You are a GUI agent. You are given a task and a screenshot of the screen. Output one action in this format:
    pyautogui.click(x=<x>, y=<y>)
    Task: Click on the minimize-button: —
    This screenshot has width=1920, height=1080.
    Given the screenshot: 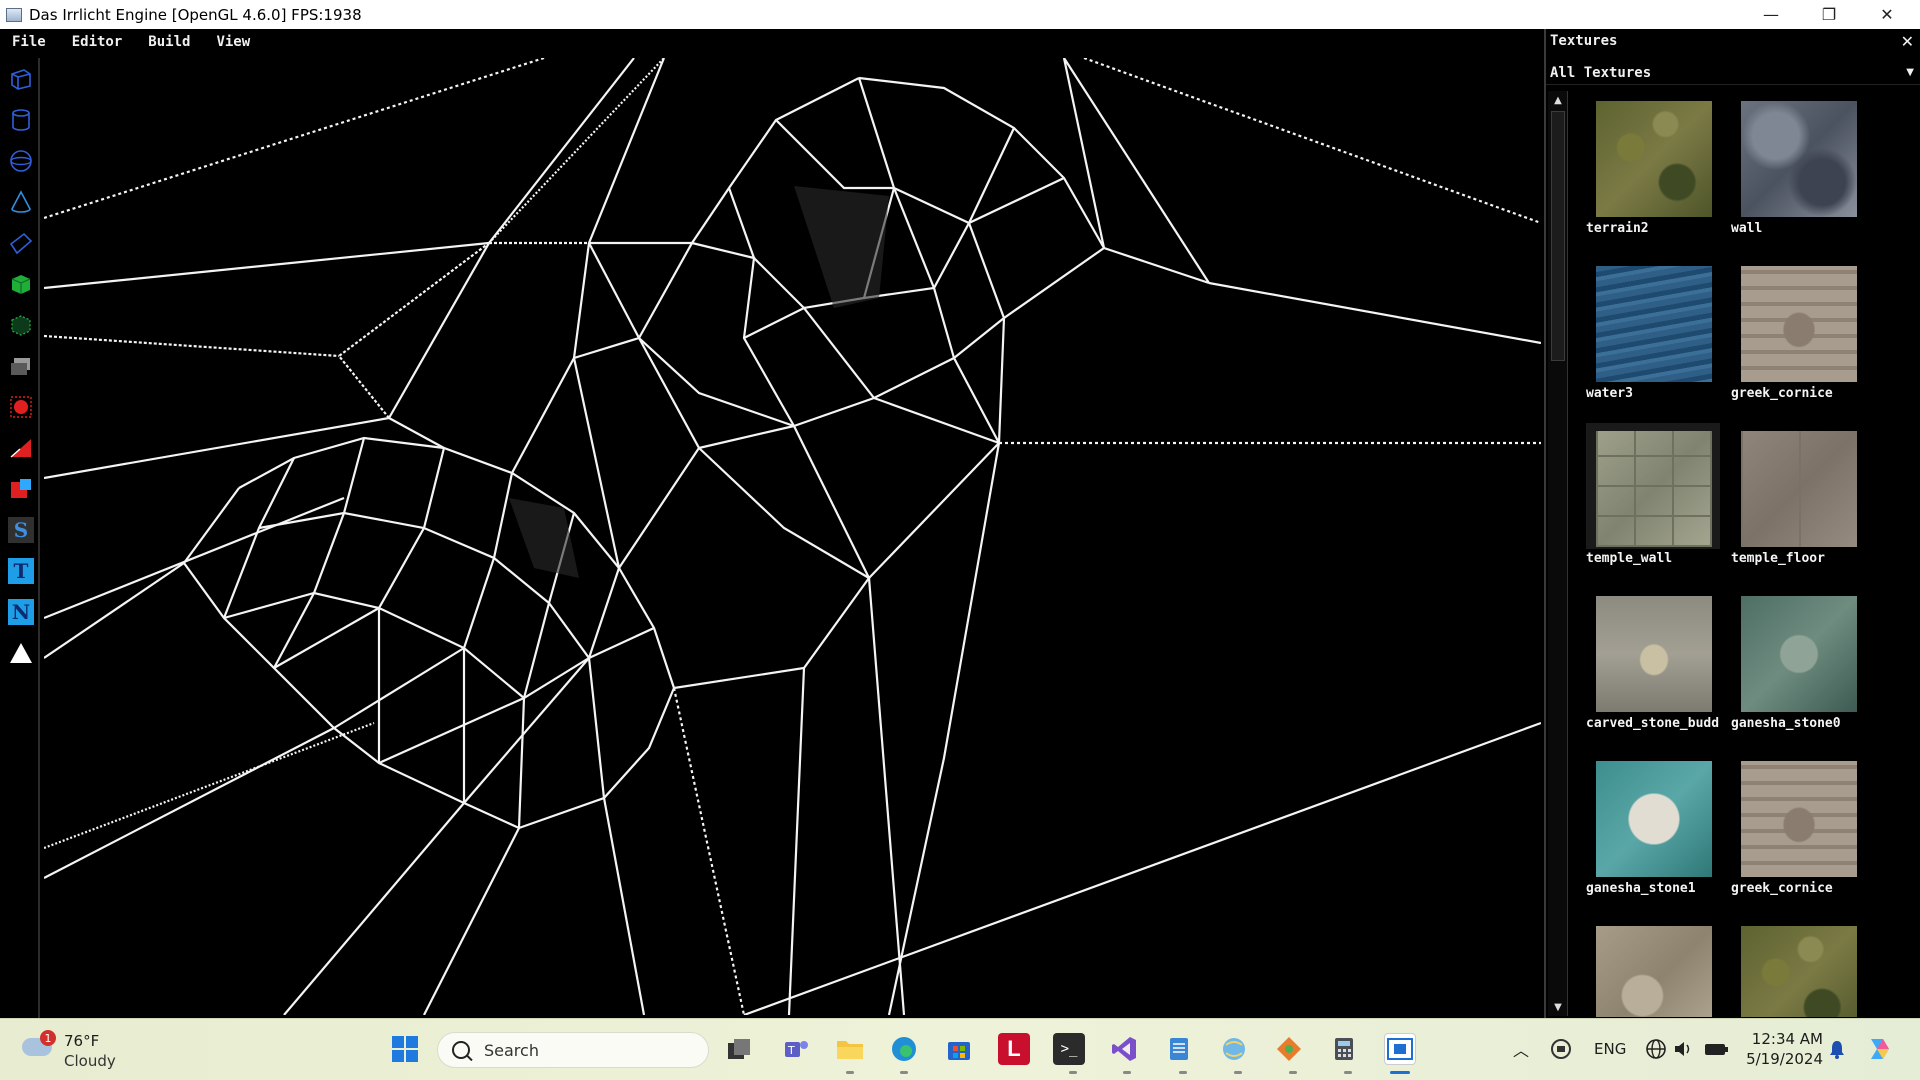 What is the action you would take?
    pyautogui.click(x=1771, y=14)
    